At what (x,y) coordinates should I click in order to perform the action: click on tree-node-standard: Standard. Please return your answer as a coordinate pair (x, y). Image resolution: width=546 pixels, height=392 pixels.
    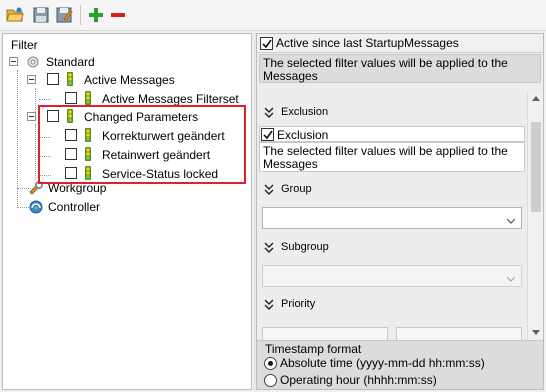
    Looking at the image, I should click on (70, 62).